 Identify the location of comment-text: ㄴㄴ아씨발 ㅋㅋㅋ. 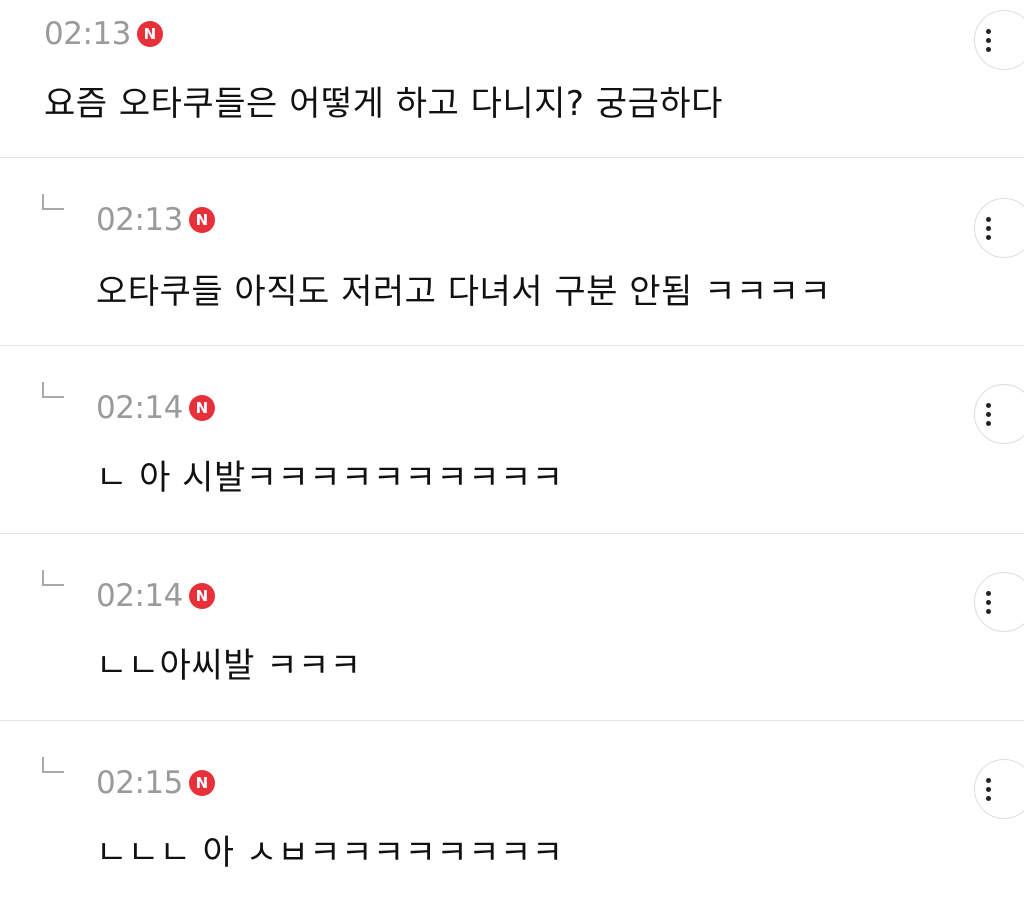
(229, 666).